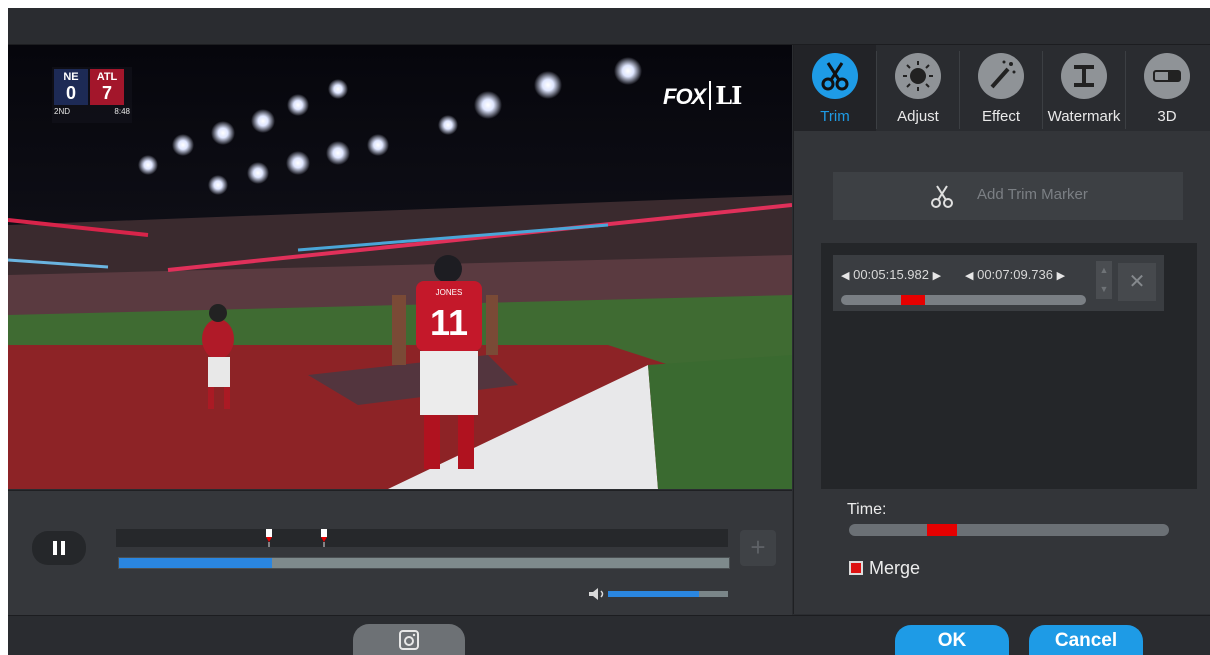  I want to click on home-team: NE 0, so click(71, 87).